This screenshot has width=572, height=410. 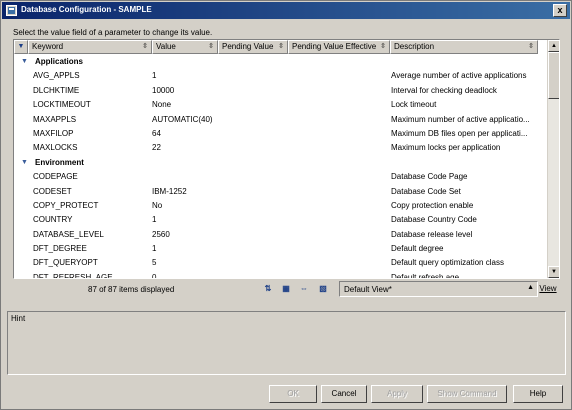 What do you see at coordinates (161, 235) in the screenshot?
I see `value-cell: 2560` at bounding box center [161, 235].